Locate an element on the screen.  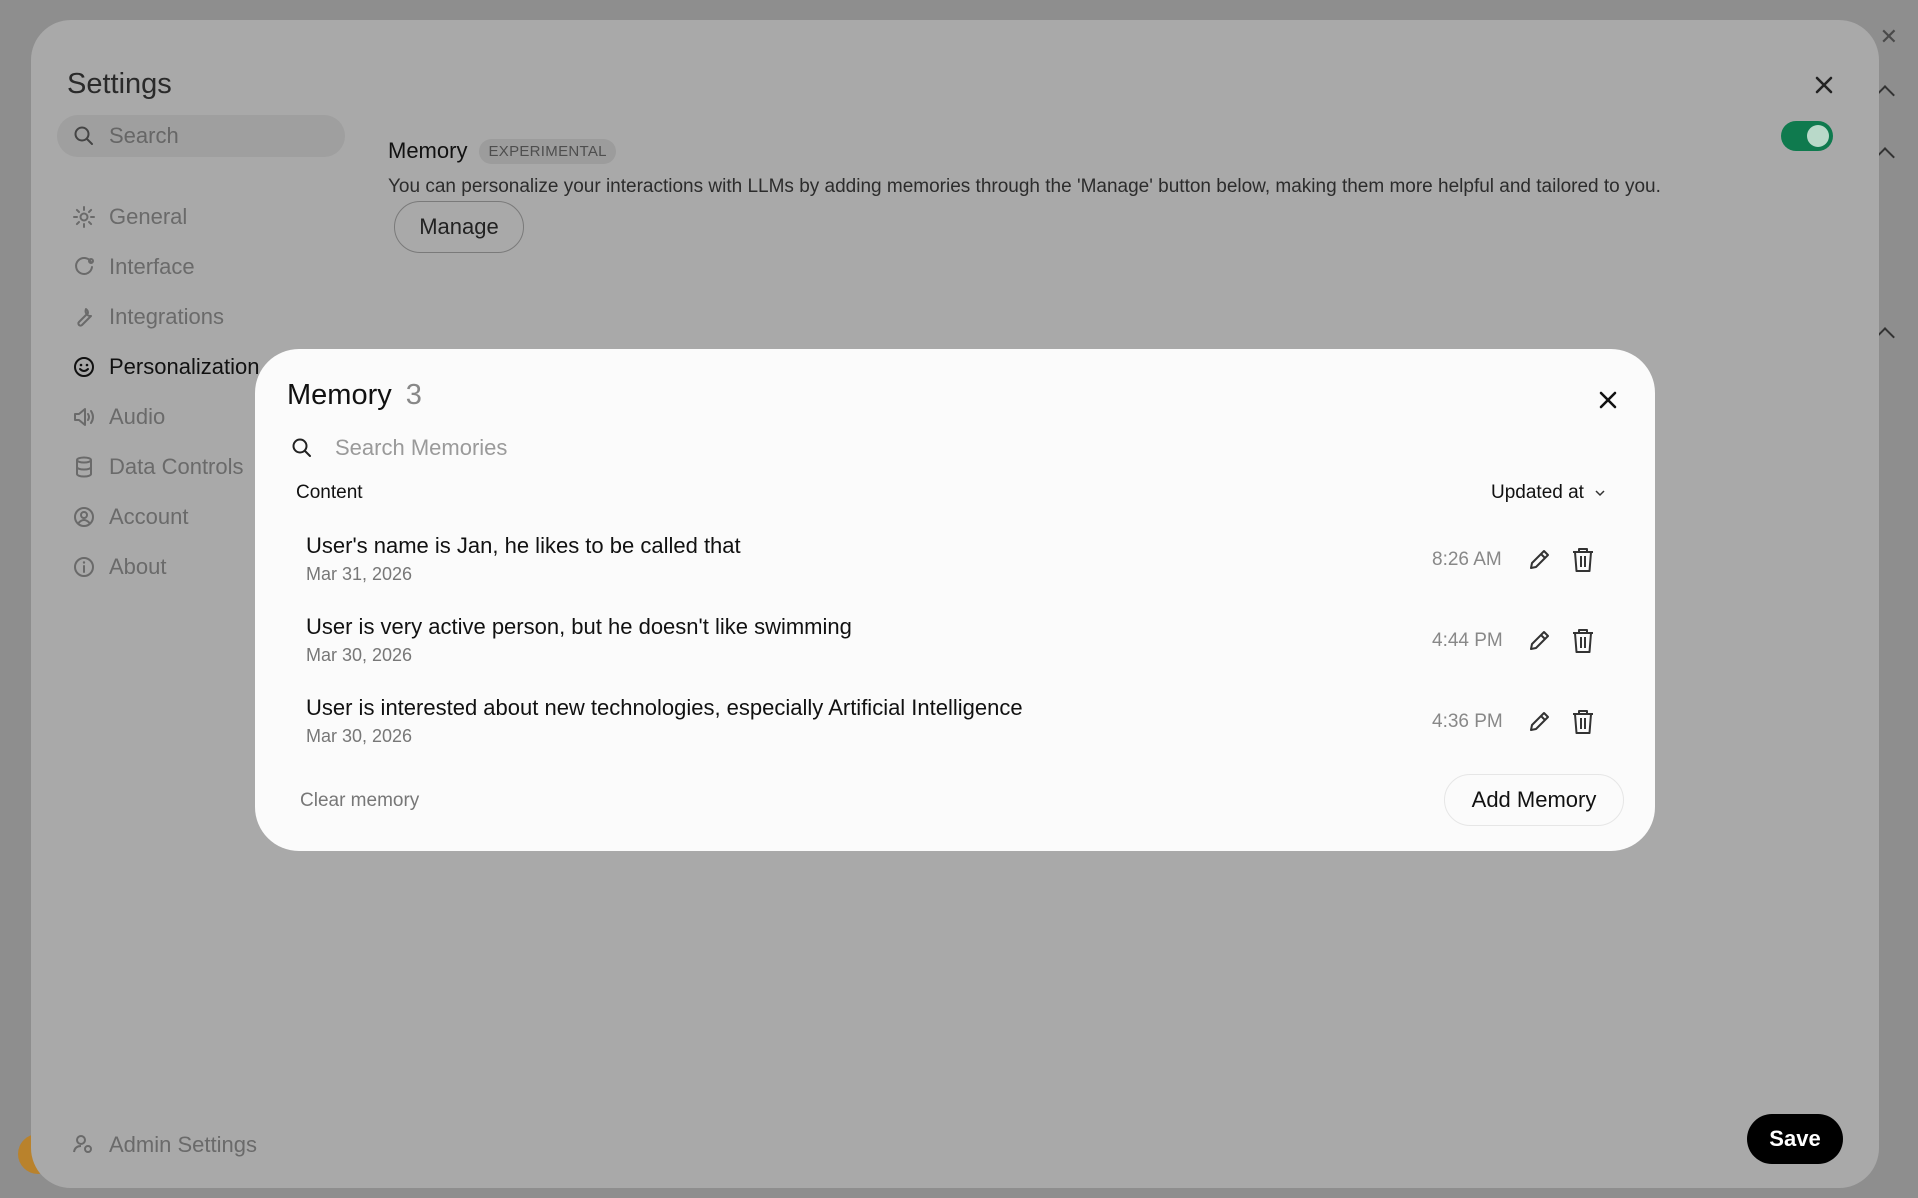
memory-search-input: Search Memories is located at coordinates (399, 448).